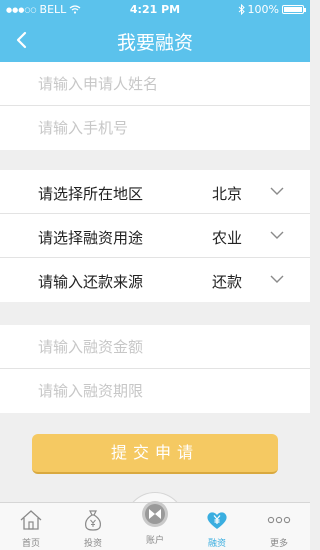  I want to click on nav-bar: 我要融资, so click(155, 40).